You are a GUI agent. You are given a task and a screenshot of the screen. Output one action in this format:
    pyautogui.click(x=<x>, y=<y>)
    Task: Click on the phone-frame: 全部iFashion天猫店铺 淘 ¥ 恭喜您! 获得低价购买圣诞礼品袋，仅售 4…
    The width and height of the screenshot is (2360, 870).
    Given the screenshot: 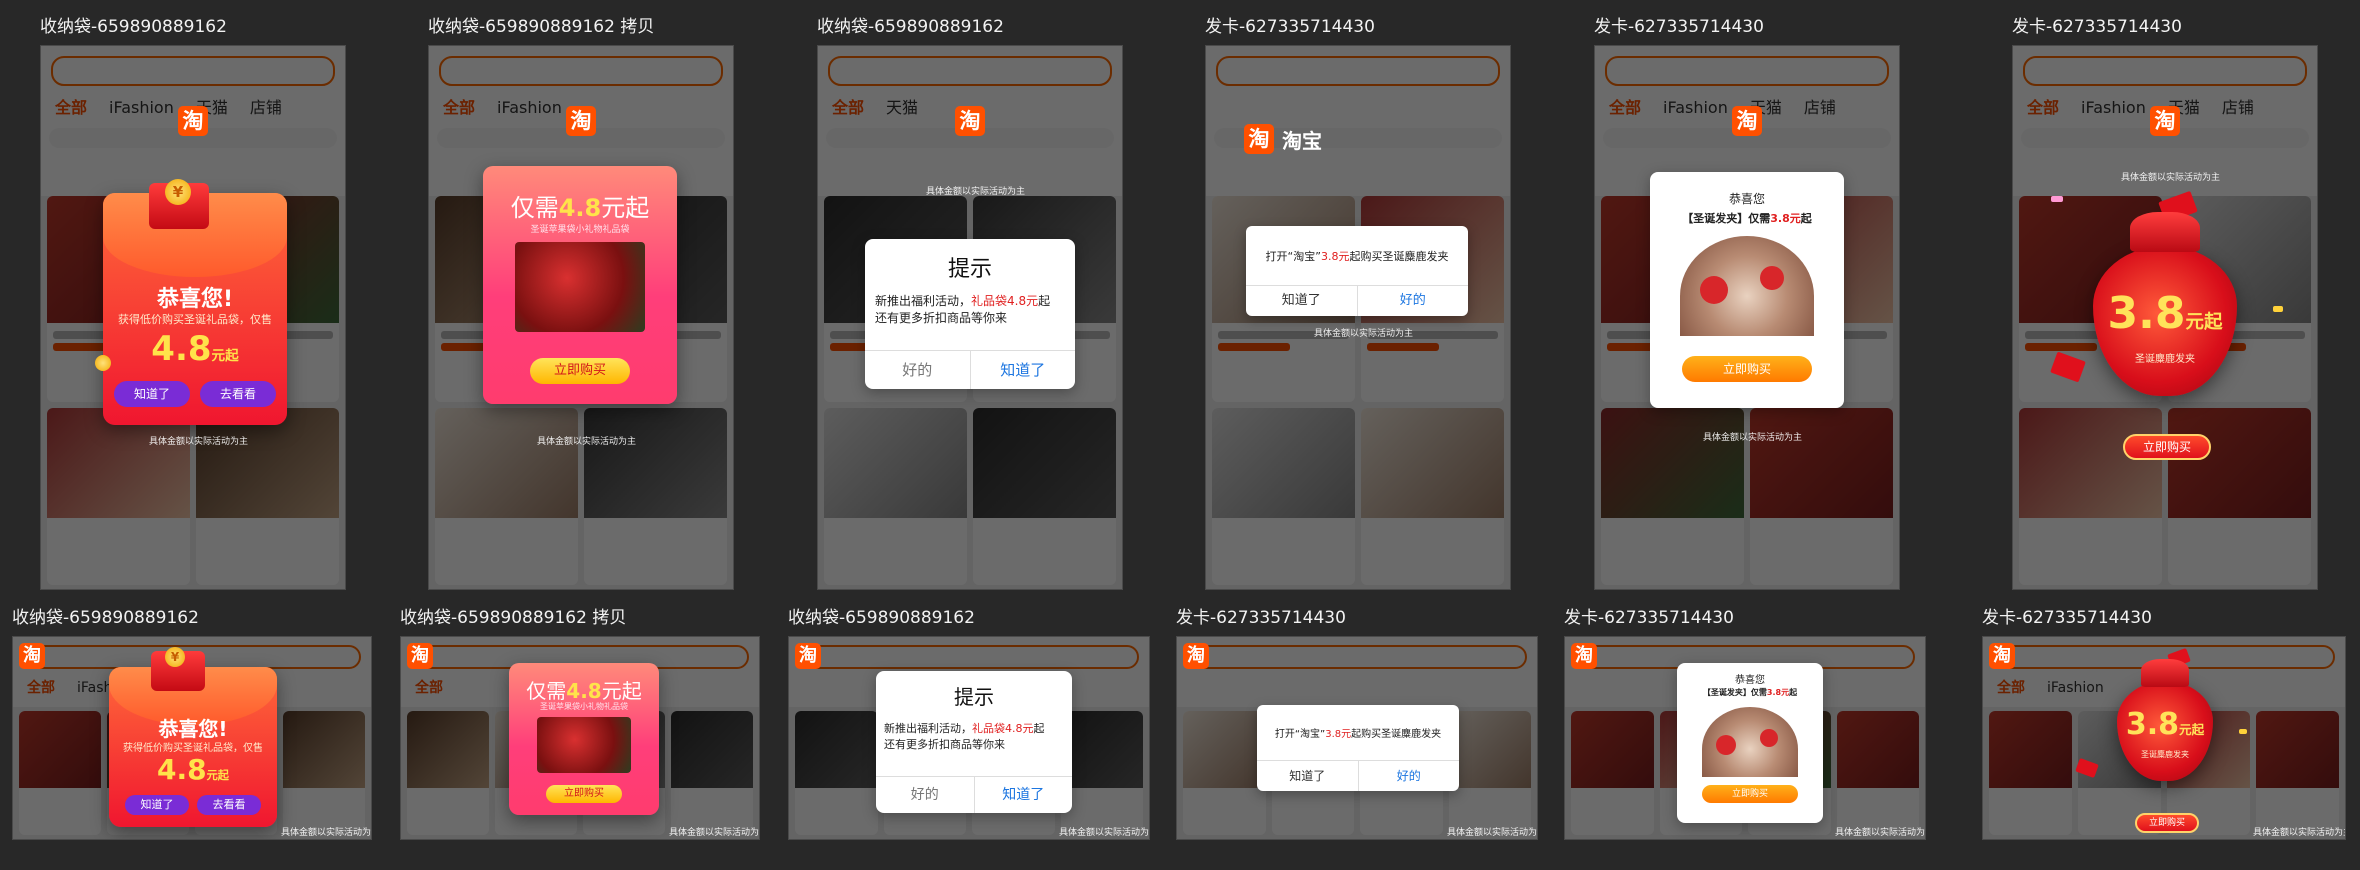 What is the action you would take?
    pyautogui.click(x=193, y=317)
    